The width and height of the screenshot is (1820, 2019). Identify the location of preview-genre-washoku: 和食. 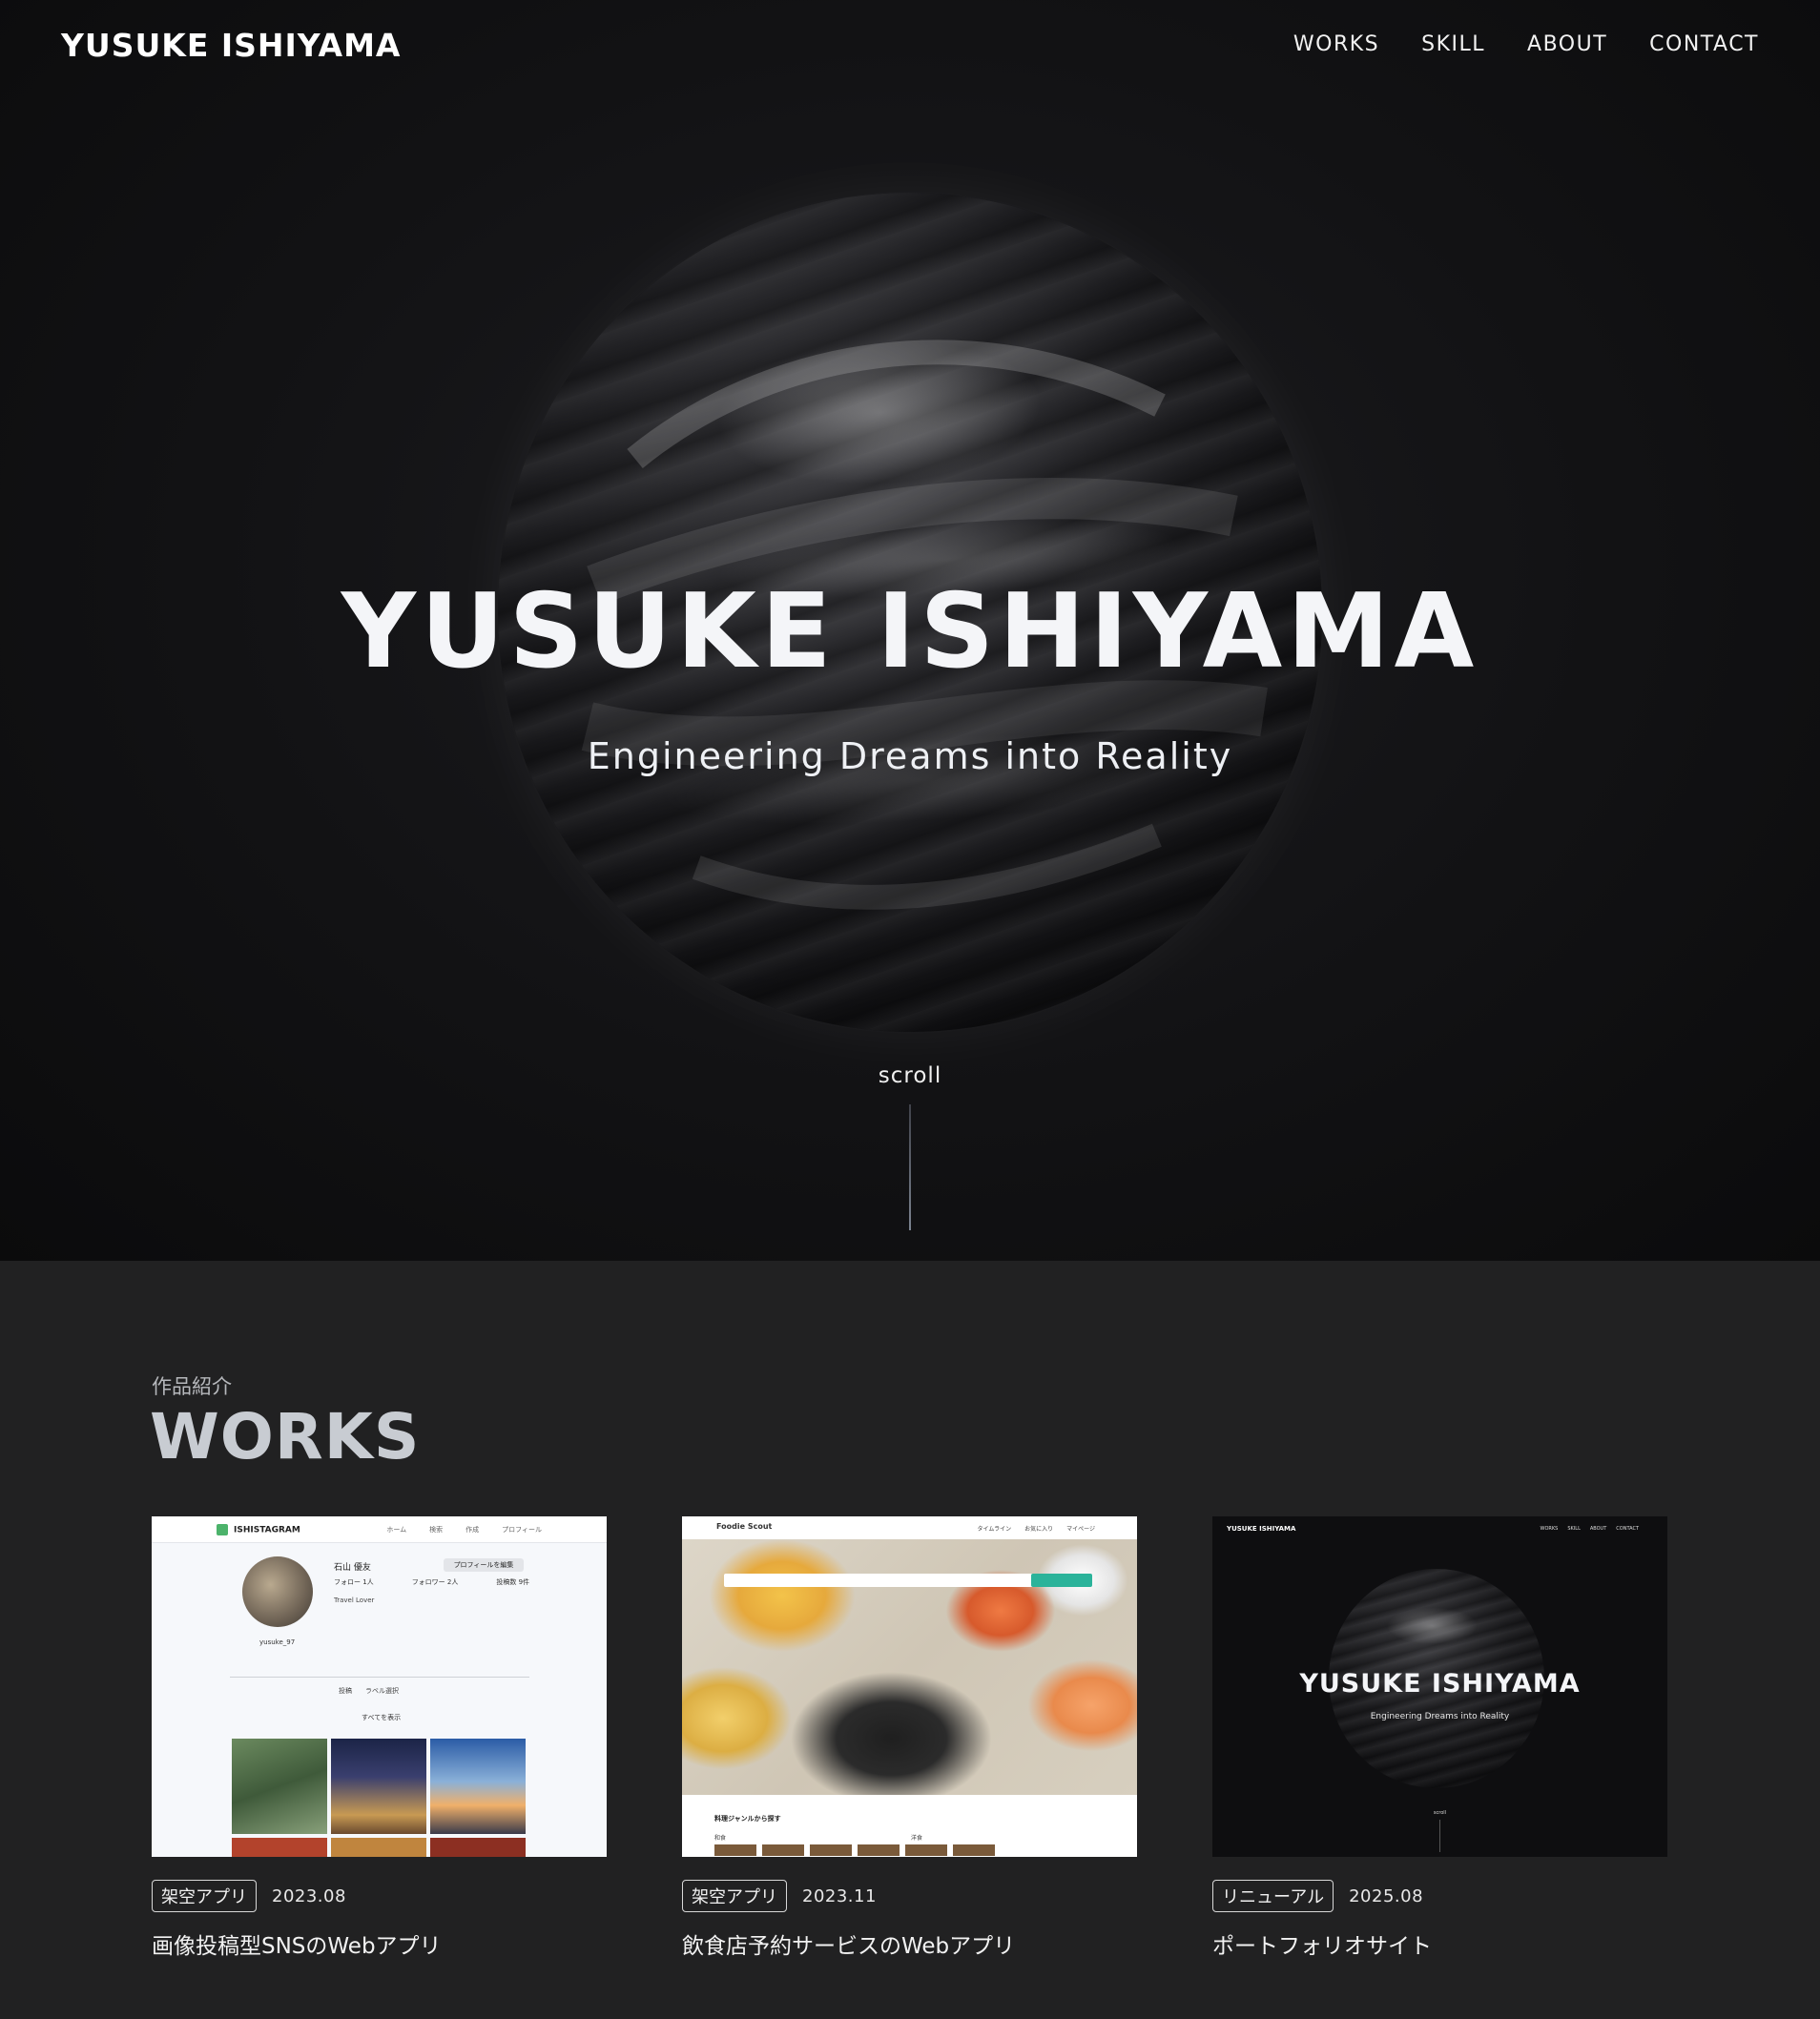
(721, 1839).